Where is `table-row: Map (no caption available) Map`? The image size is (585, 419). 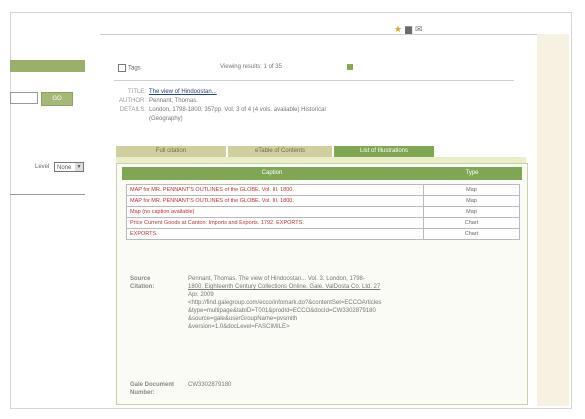 table-row: Map (no caption available) Map is located at coordinates (323, 212).